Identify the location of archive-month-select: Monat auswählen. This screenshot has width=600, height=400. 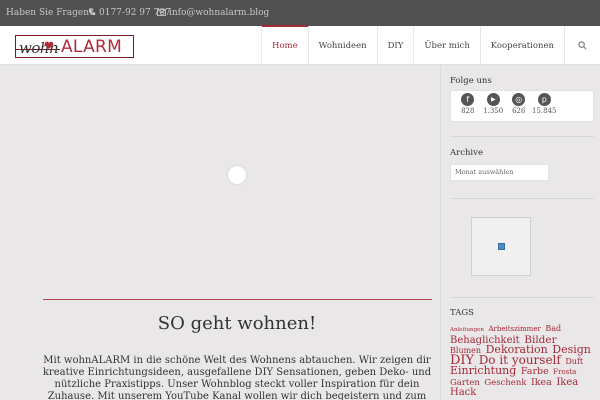
(499, 172).